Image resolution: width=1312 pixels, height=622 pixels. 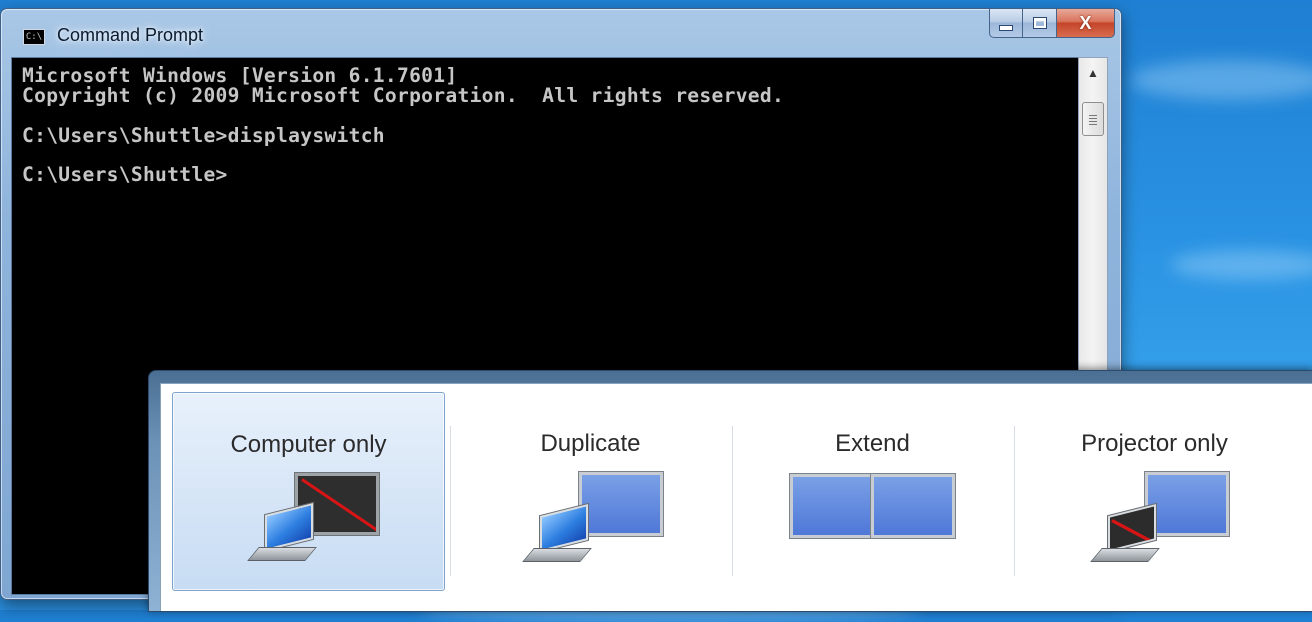 I want to click on console-line: Microsoft Windows [Version 6.1.7601], so click(x=240, y=75).